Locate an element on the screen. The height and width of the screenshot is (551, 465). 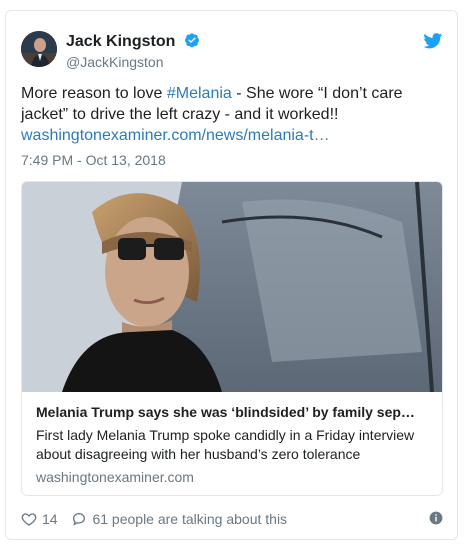
hashtag-link: #Melania is located at coordinates (199, 93).